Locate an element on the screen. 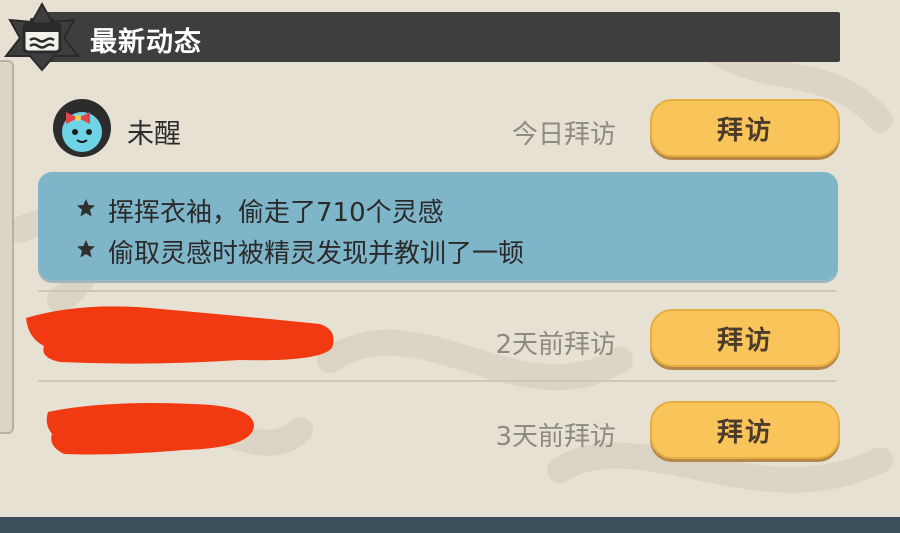 The image size is (900, 533). bottom-bar is located at coordinates (450, 525).